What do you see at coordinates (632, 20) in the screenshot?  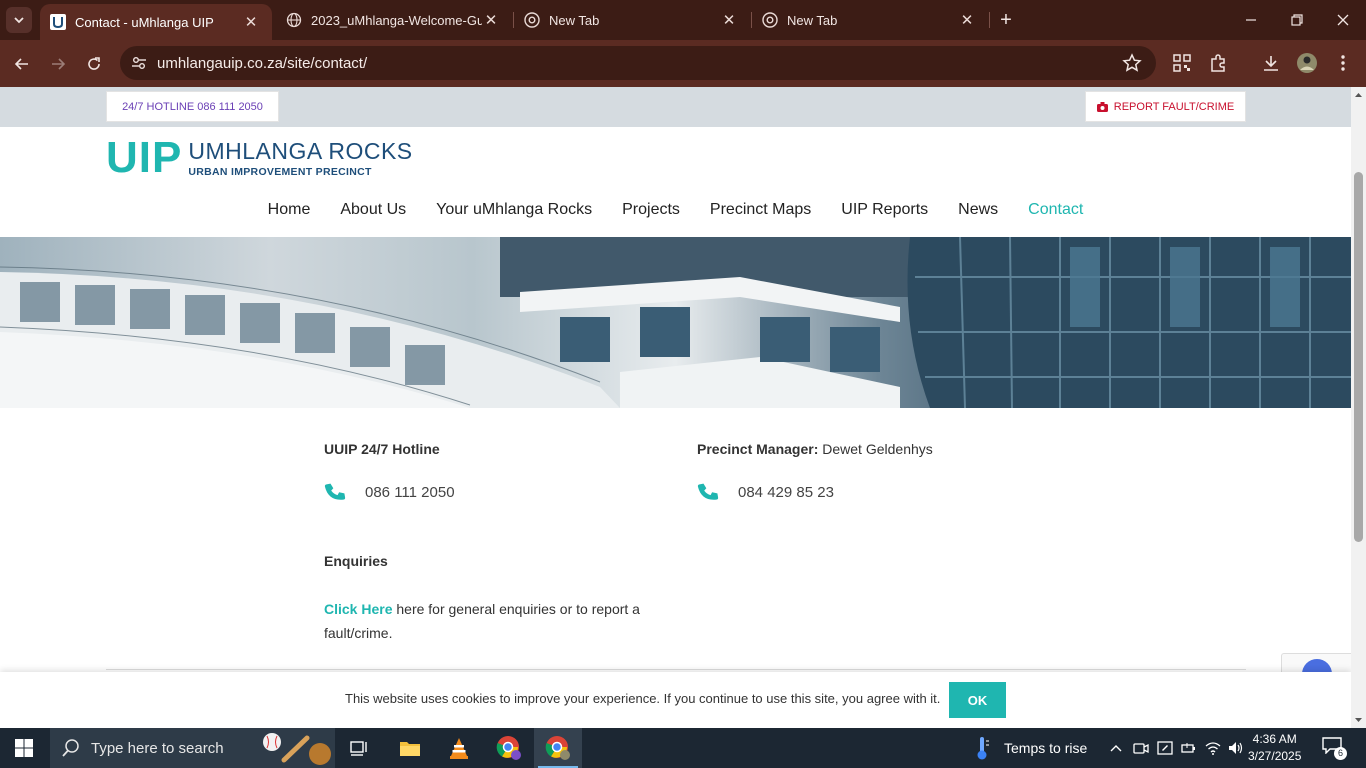 I see `tab-new-tab-1: New Tab ✕` at bounding box center [632, 20].